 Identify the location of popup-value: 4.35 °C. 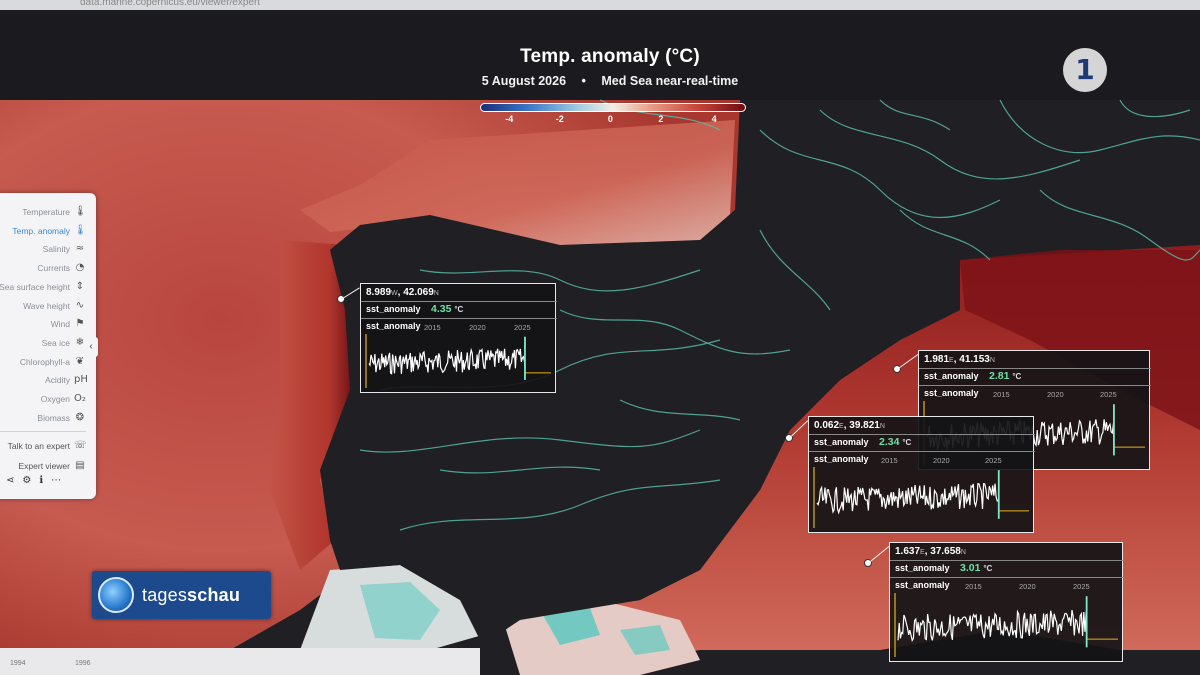
(447, 309).